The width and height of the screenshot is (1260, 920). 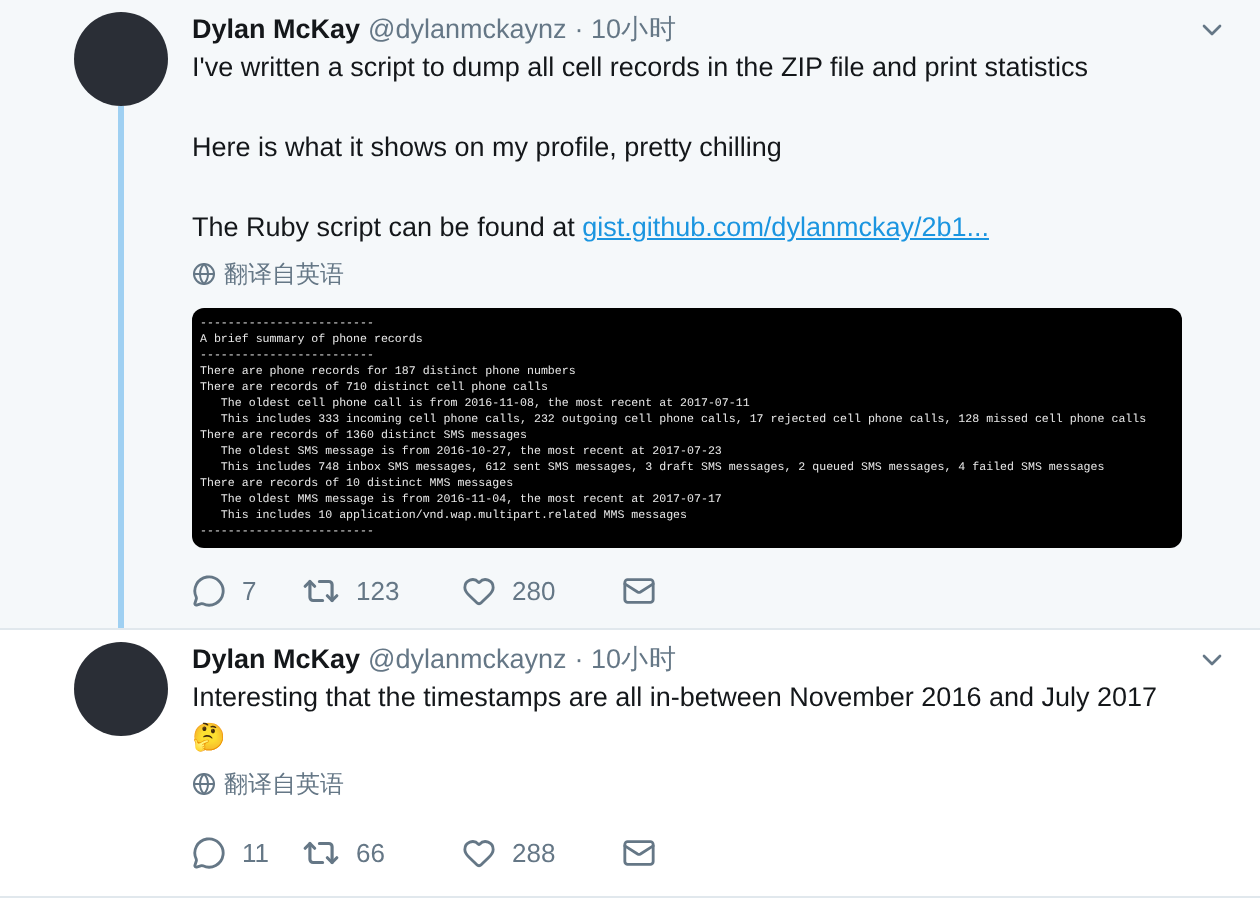 What do you see at coordinates (255, 853) in the screenshot?
I see `reply-count: 11` at bounding box center [255, 853].